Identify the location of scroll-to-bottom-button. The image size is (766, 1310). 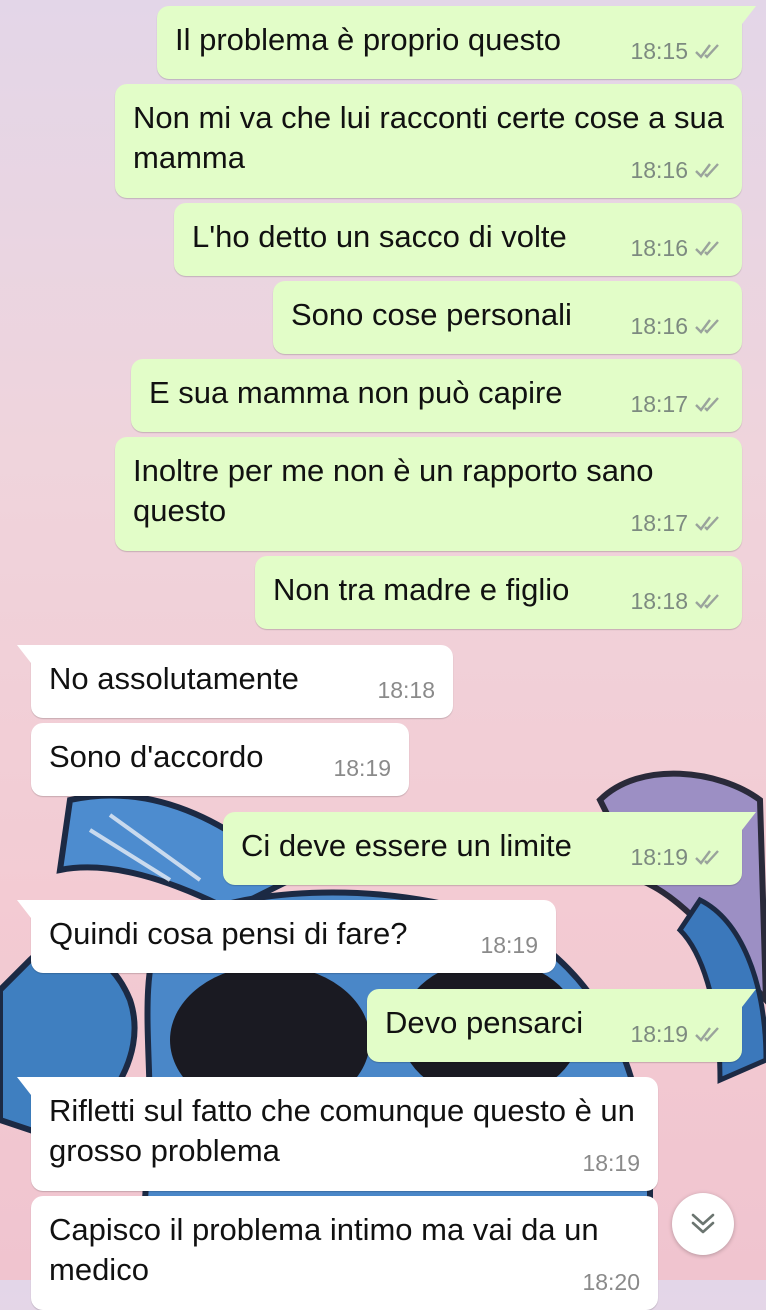
(703, 1224).